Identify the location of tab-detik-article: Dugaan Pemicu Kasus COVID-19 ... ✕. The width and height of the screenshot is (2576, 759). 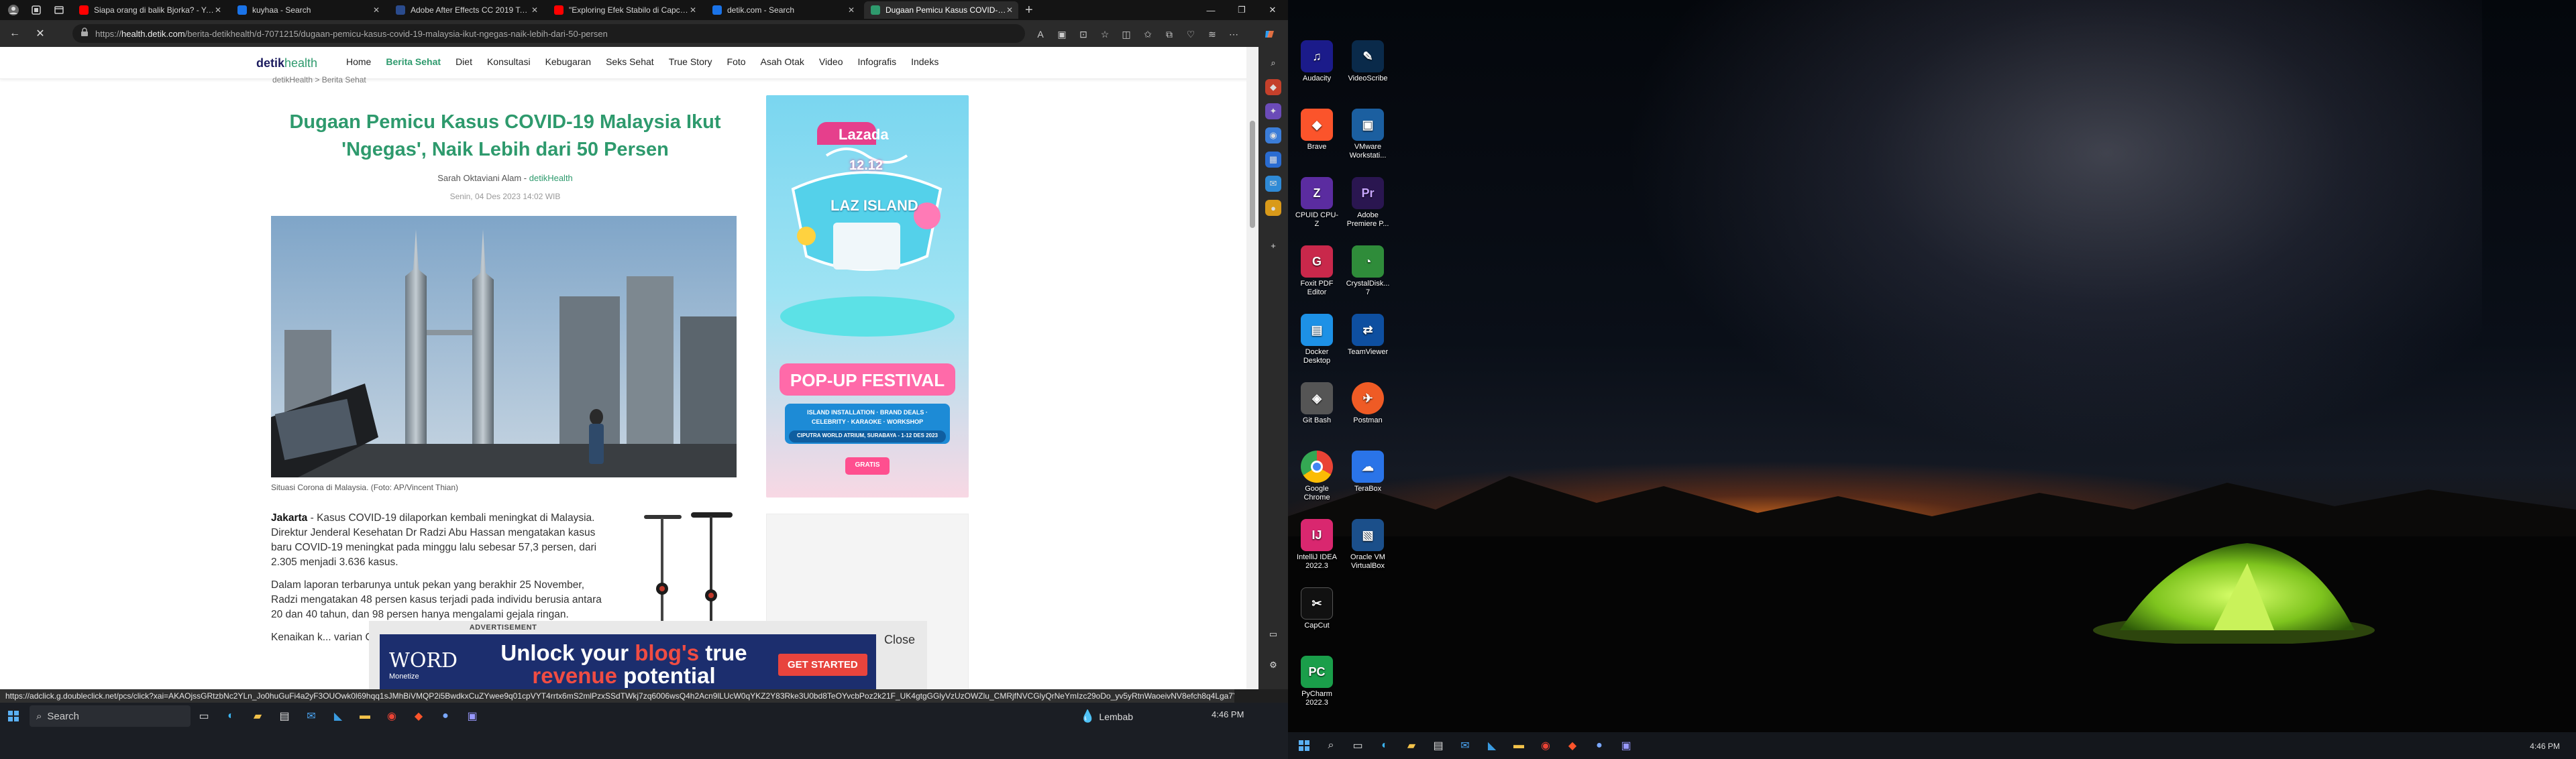
(941, 10).